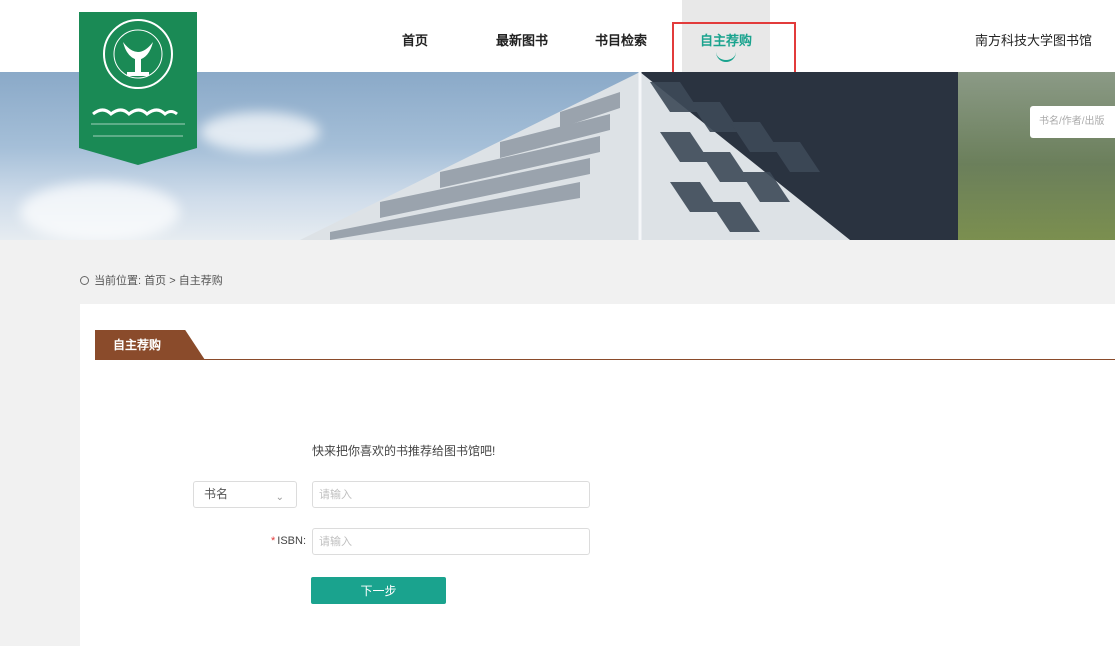 The height and width of the screenshot is (646, 1115). I want to click on banner-garden-photo, so click(1036, 156).